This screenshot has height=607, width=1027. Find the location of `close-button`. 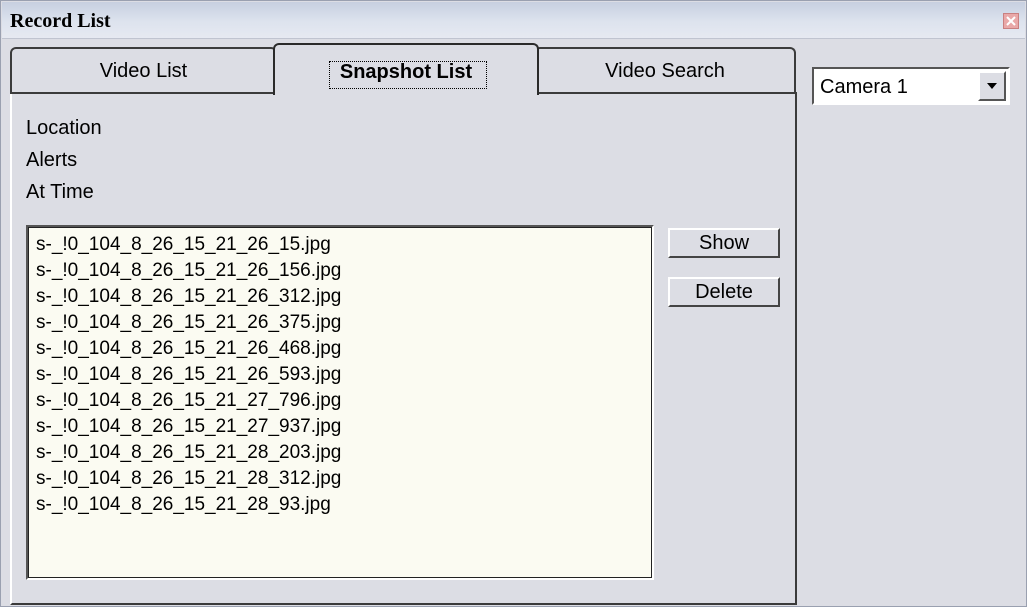

close-button is located at coordinates (1011, 21).